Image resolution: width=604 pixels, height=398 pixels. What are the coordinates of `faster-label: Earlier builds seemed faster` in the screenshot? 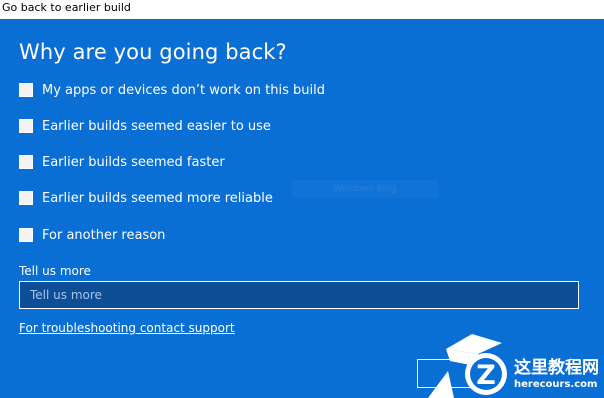 It's located at (133, 162).